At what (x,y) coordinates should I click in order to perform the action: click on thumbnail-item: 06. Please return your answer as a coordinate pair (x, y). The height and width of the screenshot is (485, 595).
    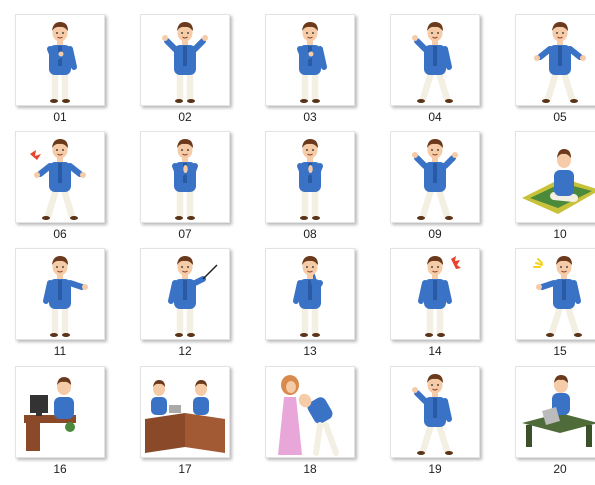
    Looking at the image, I should click on (60, 188).